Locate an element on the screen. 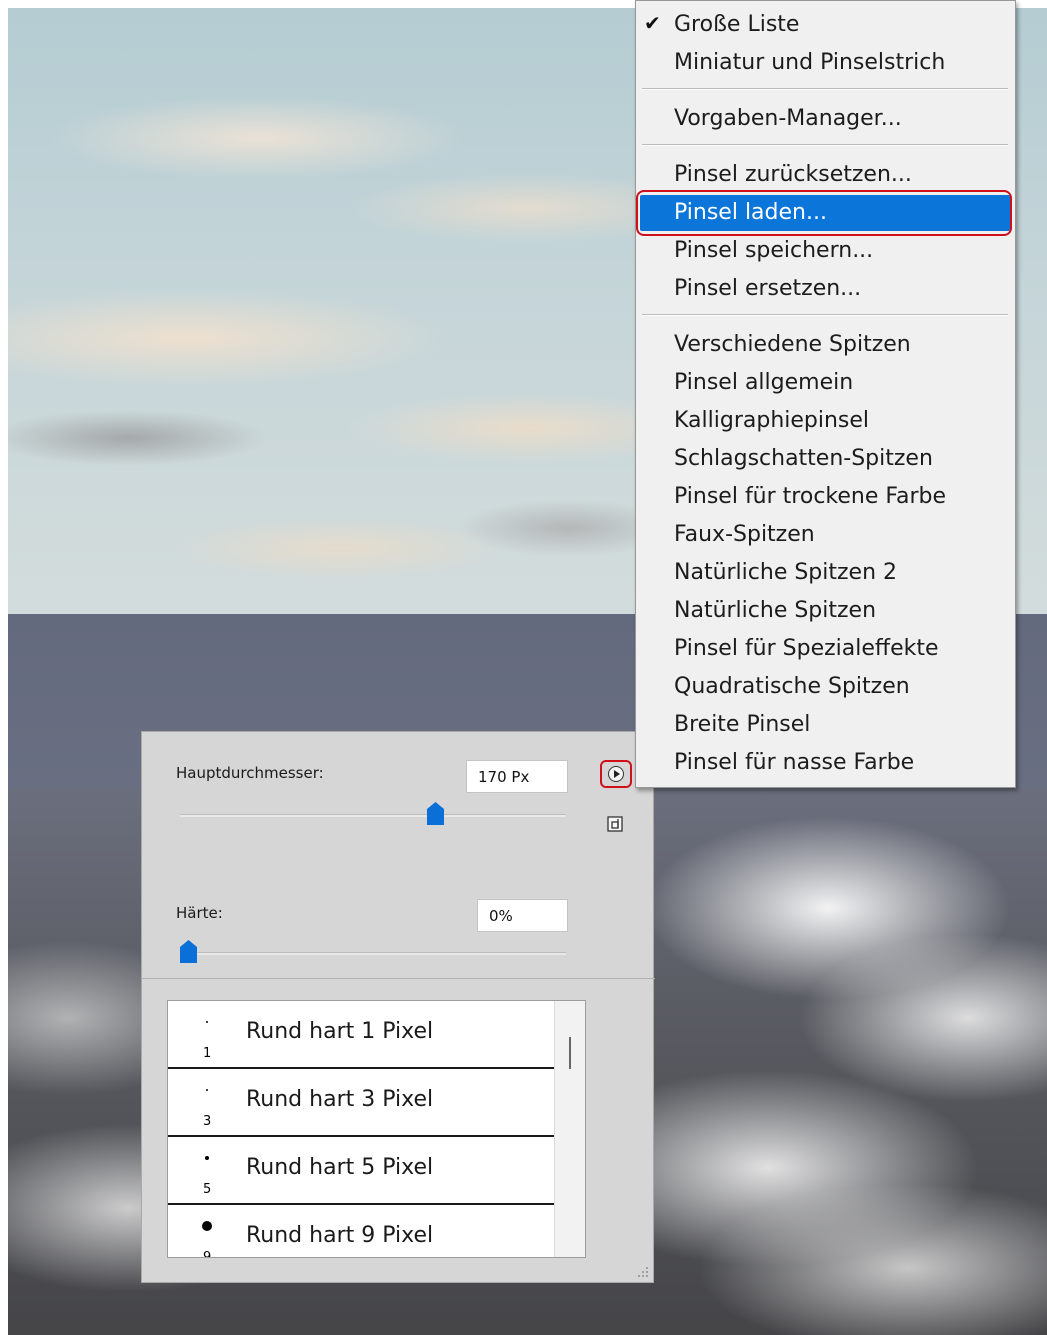  menu-item-brush-library: Breite Pinsel is located at coordinates (825, 725).